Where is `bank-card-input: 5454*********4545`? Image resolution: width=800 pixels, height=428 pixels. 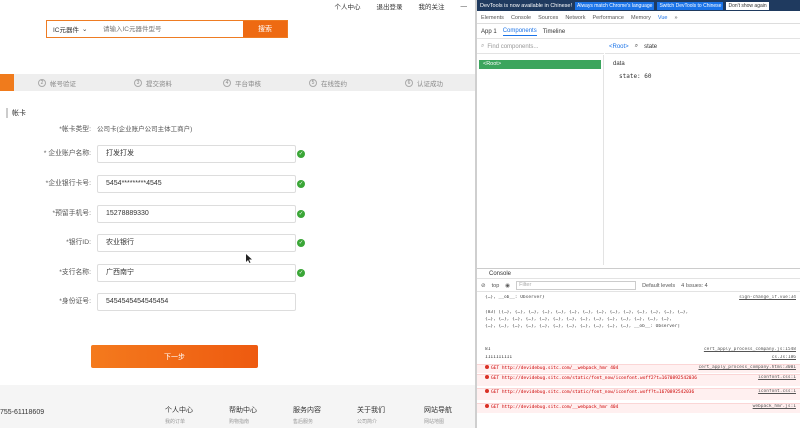
bank-card-input: 5454*********4545 is located at coordinates (196, 184).